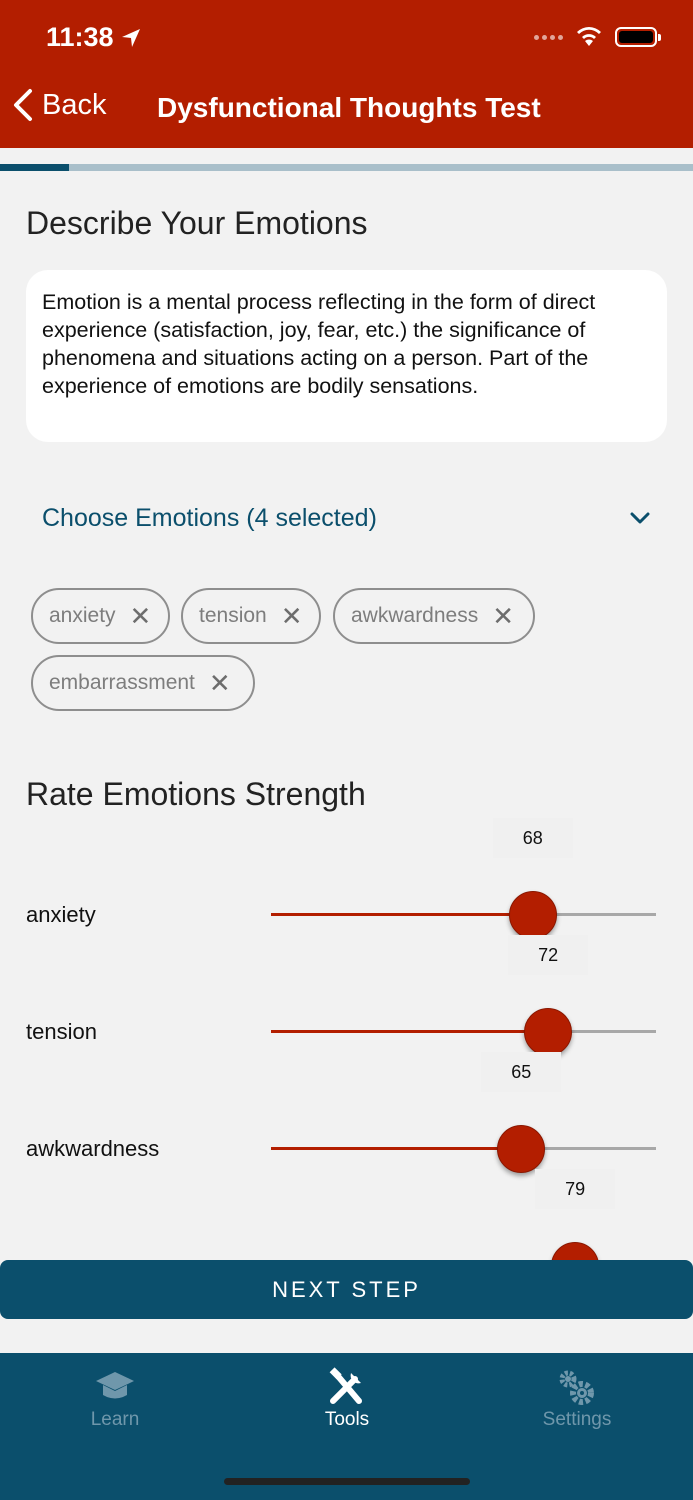 The width and height of the screenshot is (693, 1500). I want to click on back-button: Back, so click(59, 105).